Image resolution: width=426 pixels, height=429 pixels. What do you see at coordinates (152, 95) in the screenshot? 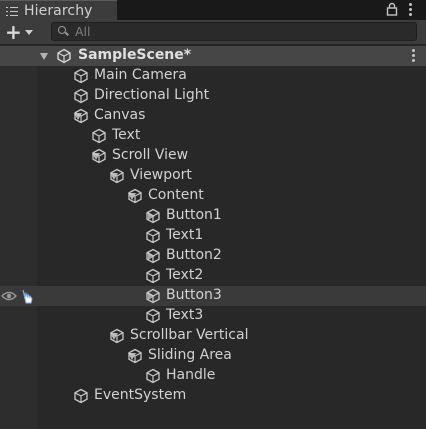
I see `tree-item-label: Directional Light` at bounding box center [152, 95].